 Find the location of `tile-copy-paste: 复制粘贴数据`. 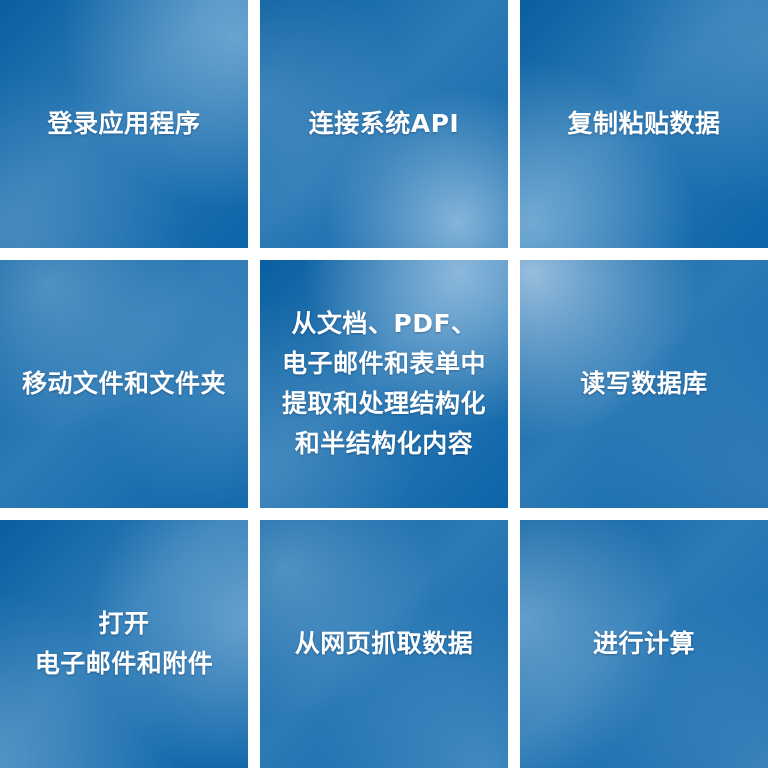

tile-copy-paste: 复制粘贴数据 is located at coordinates (644, 124).